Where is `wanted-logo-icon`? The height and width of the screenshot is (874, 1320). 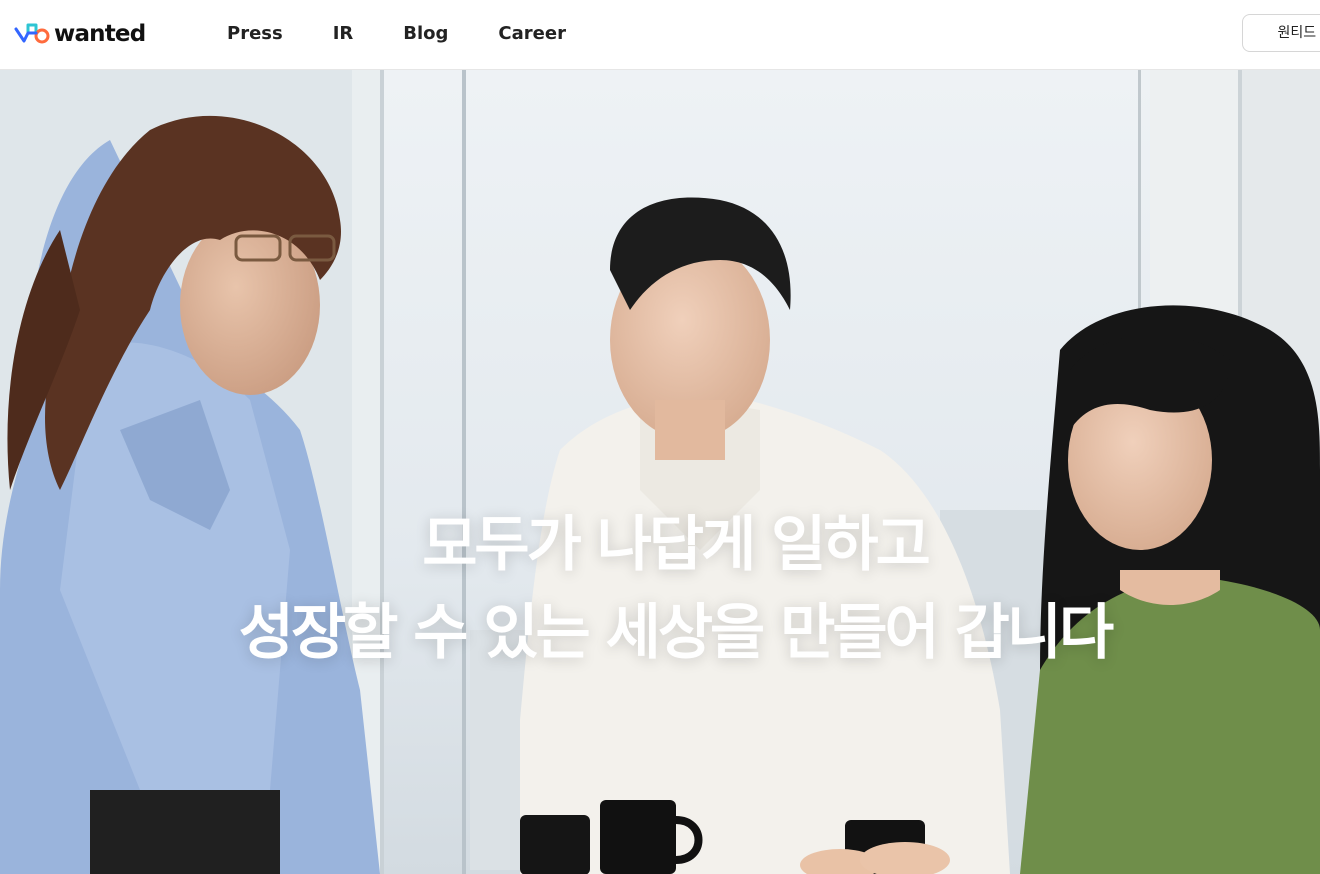 wanted-logo-icon is located at coordinates (32, 33).